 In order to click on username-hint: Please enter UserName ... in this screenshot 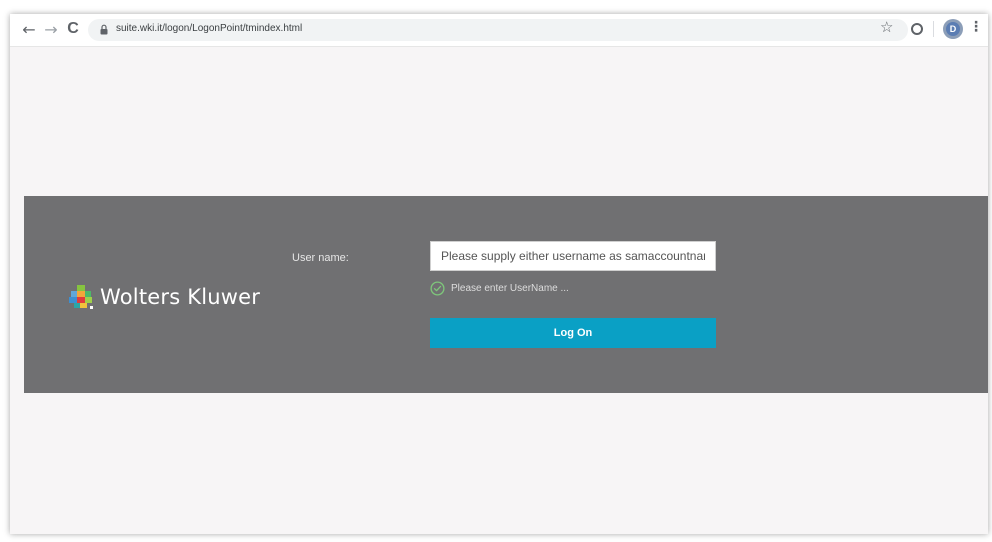, I will do `click(499, 288)`.